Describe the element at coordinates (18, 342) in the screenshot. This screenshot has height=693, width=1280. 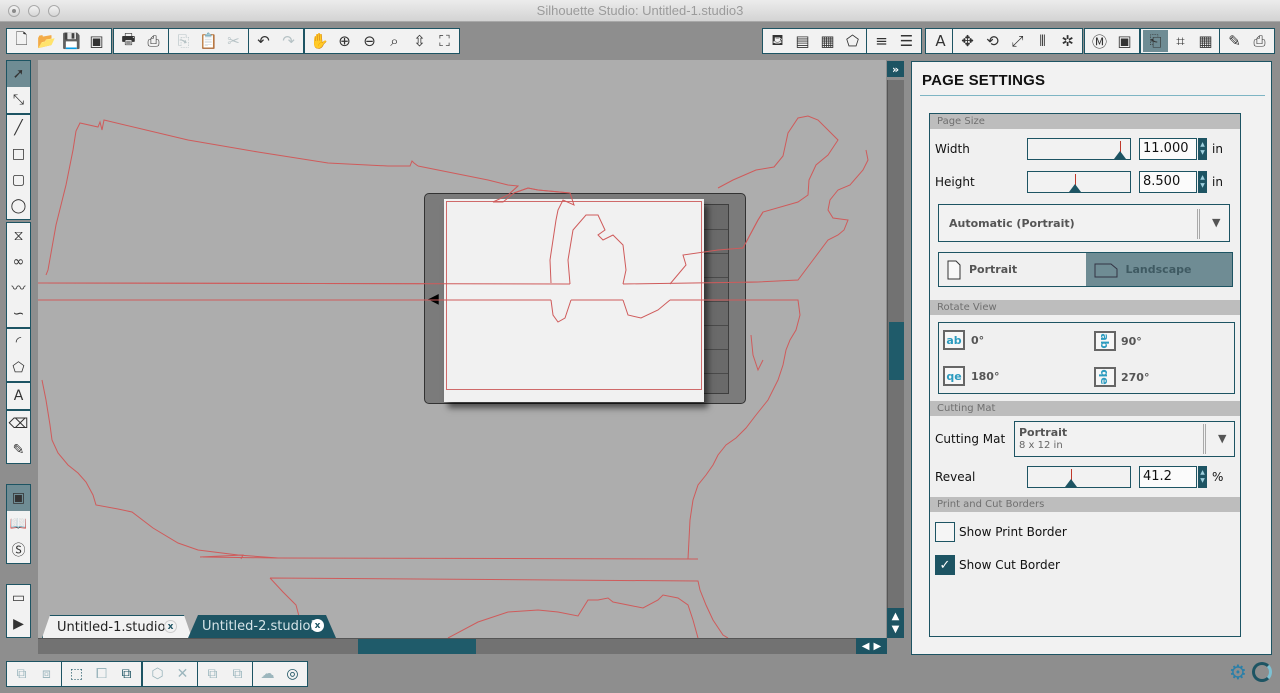
I see `arc-tool-icon: ◜` at that location.